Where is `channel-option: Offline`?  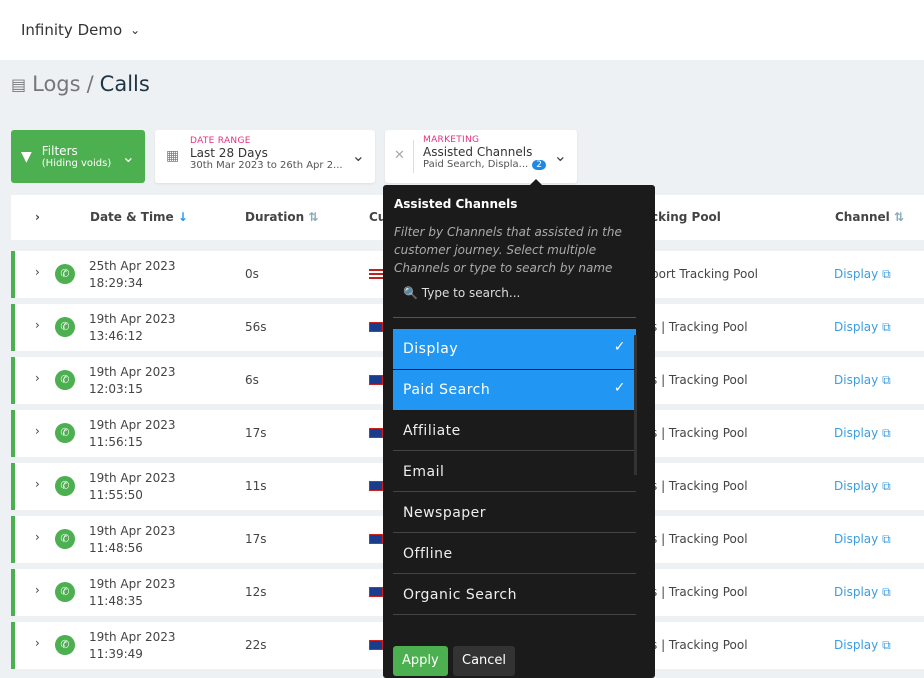
channel-option: Offline is located at coordinates (514, 554).